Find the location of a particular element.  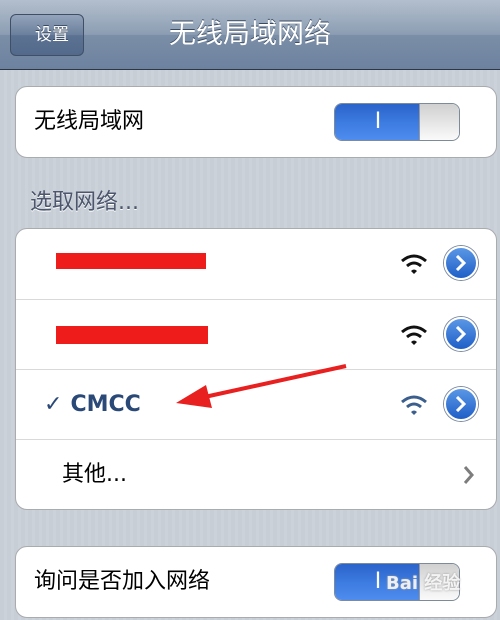

watermark: Bai 经验 is located at coordinates (423, 583).